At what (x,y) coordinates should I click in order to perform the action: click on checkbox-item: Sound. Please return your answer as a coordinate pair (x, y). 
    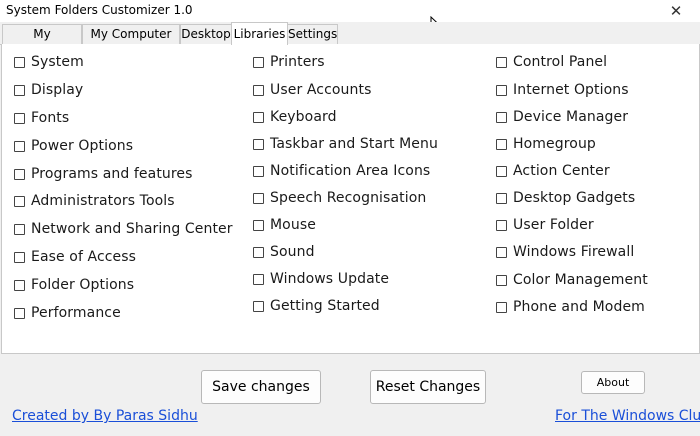
    Looking at the image, I should click on (284, 252).